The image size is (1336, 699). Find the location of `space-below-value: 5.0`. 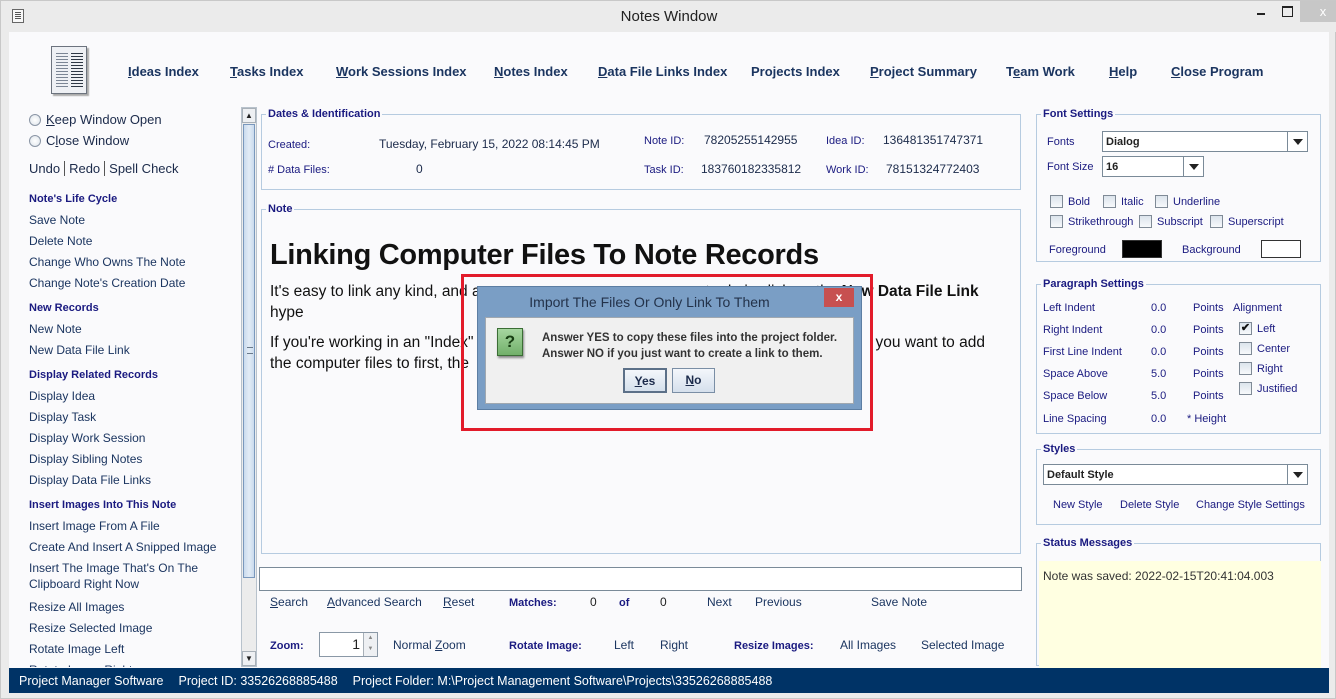

space-below-value: 5.0 is located at coordinates (1158, 396).